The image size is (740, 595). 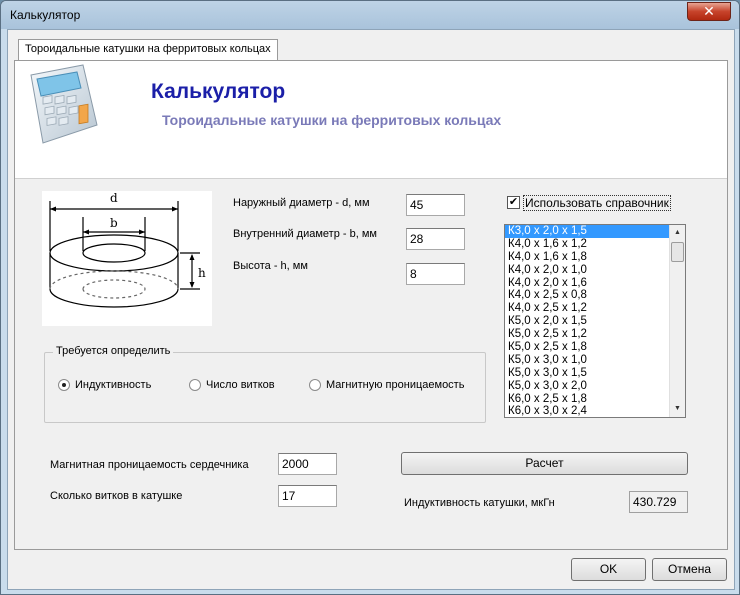 What do you see at coordinates (677, 233) in the screenshot?
I see `scroll-up-arrow-icon: ▲` at bounding box center [677, 233].